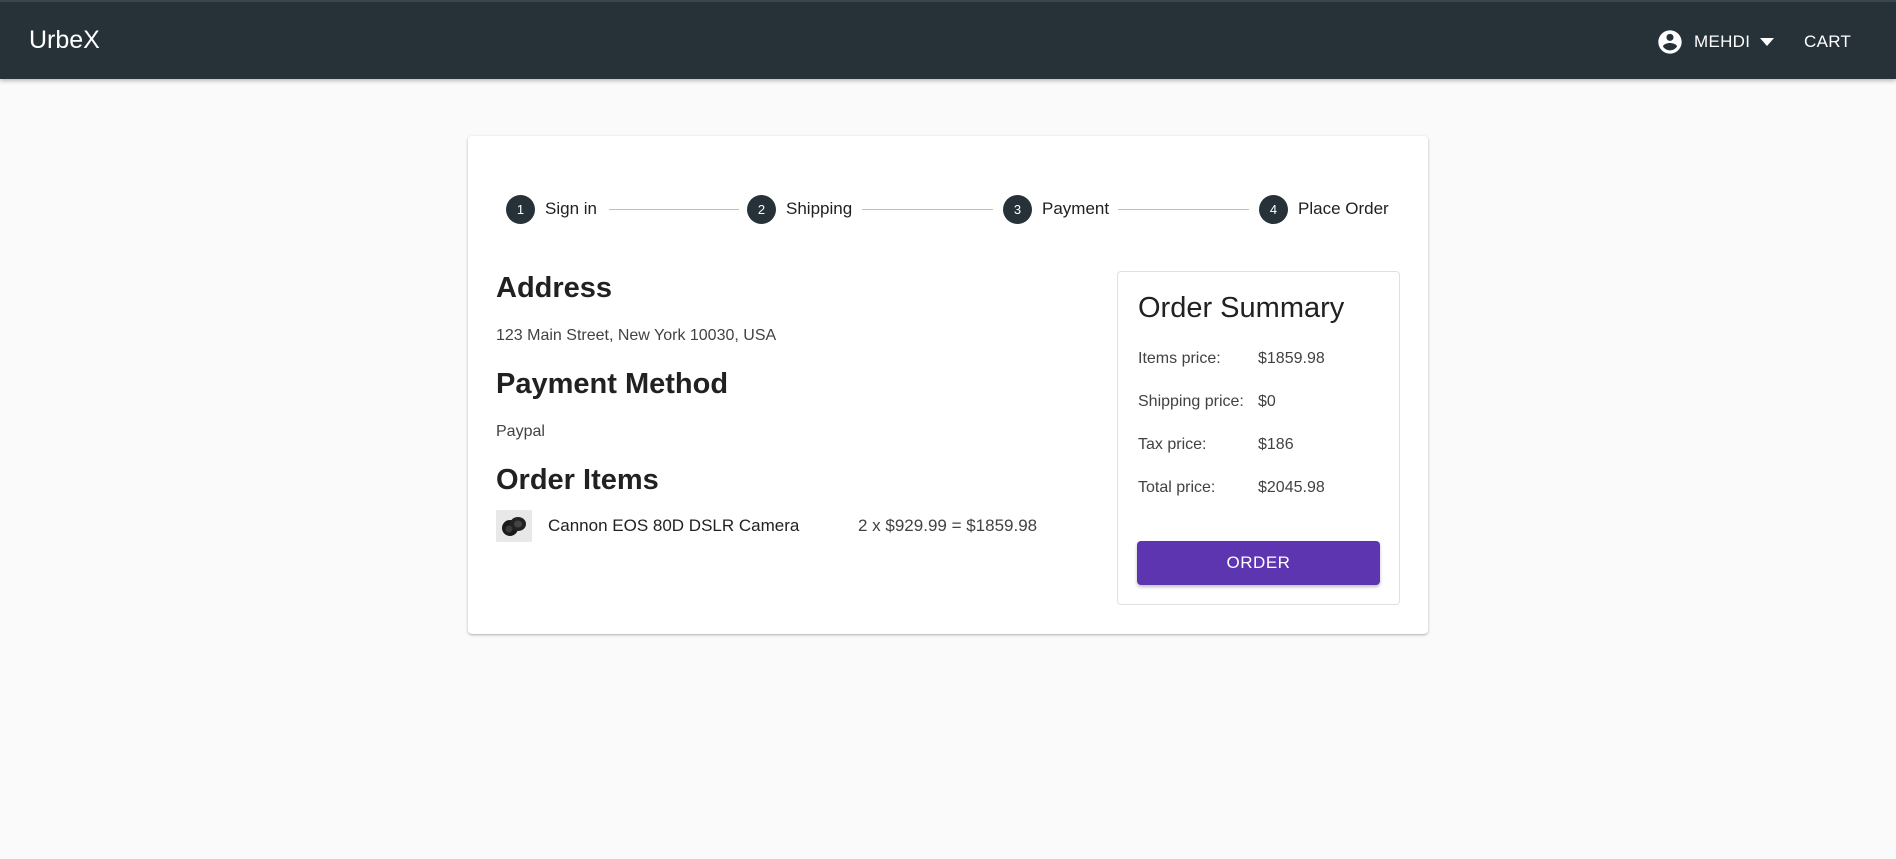 The width and height of the screenshot is (1896, 859). What do you see at coordinates (1767, 42) in the screenshot?
I see `caret-down-icon` at bounding box center [1767, 42].